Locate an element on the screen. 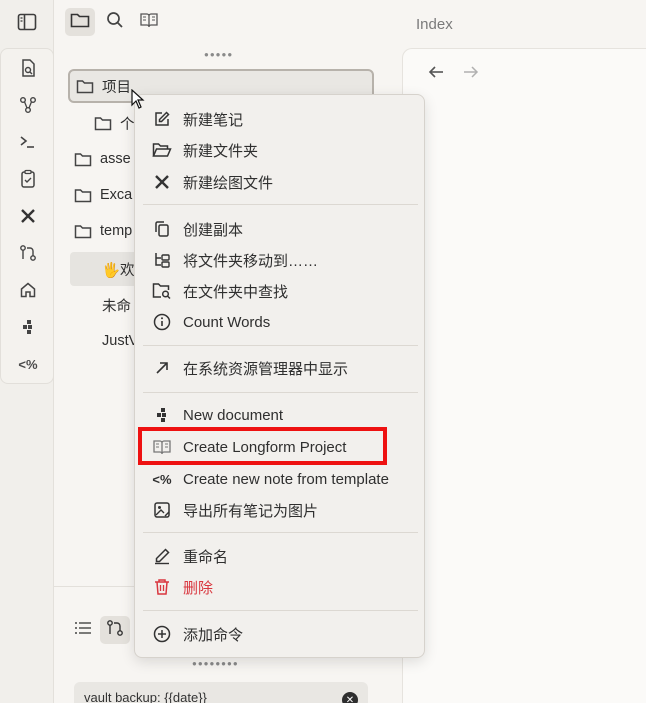 The width and height of the screenshot is (646, 703). left-ribbon: <% is located at coordinates (27, 351).